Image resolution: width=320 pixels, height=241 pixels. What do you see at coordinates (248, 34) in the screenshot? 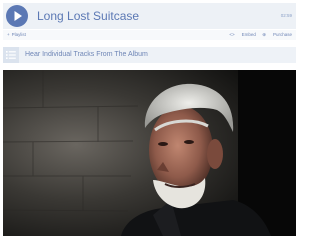
I see `embed-label: Embed` at bounding box center [248, 34].